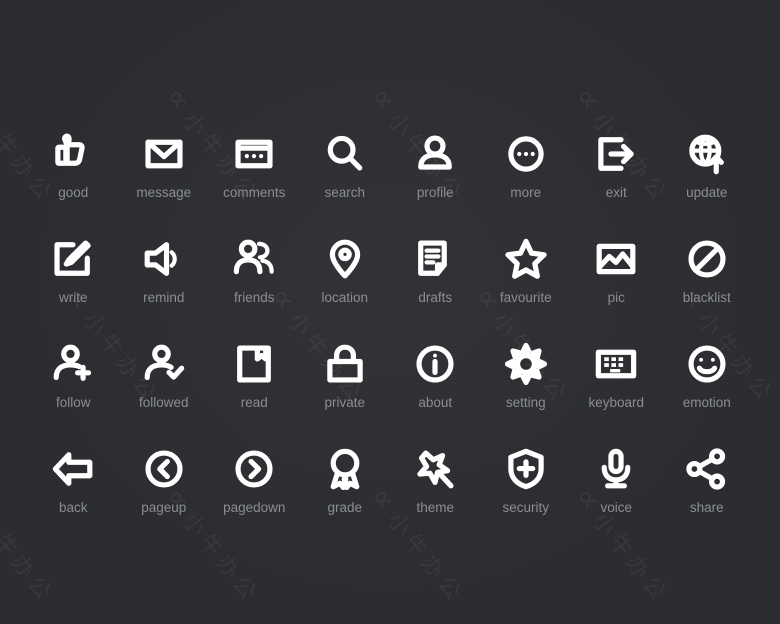  I want to click on icon-cell-remind: remind, so click(164, 275).